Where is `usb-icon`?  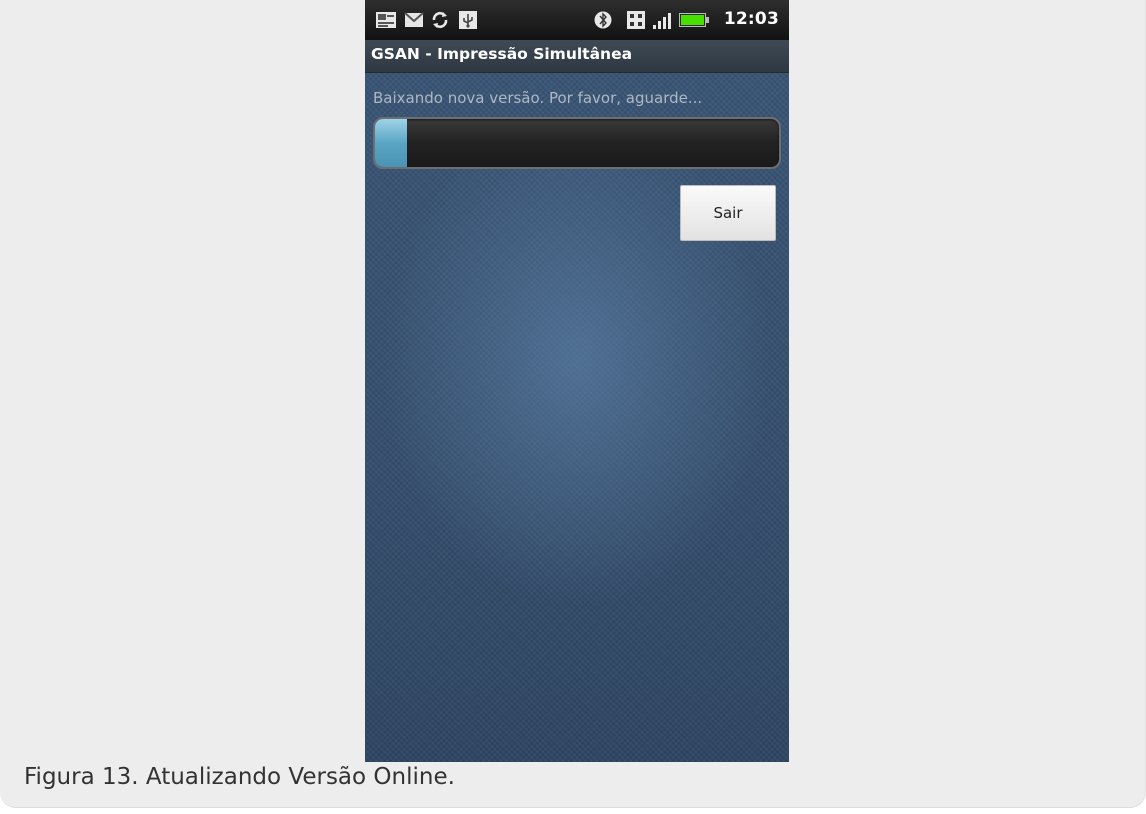 usb-icon is located at coordinates (468, 20).